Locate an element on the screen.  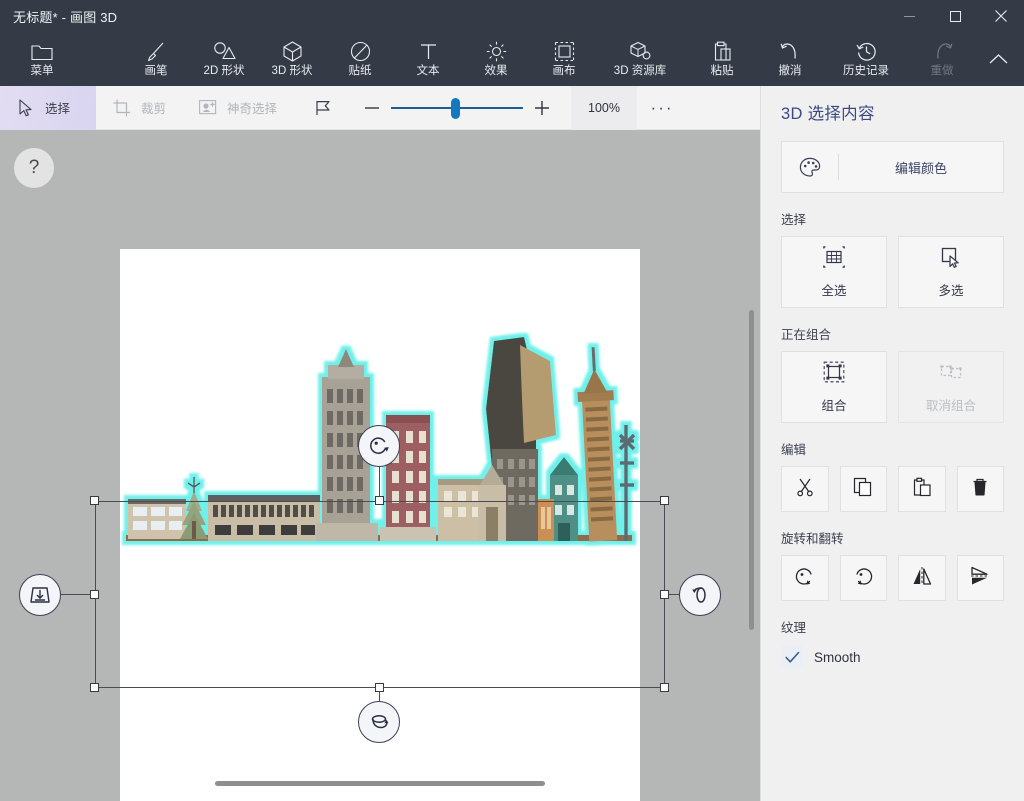
chevron-up-icon is located at coordinates (998, 59).